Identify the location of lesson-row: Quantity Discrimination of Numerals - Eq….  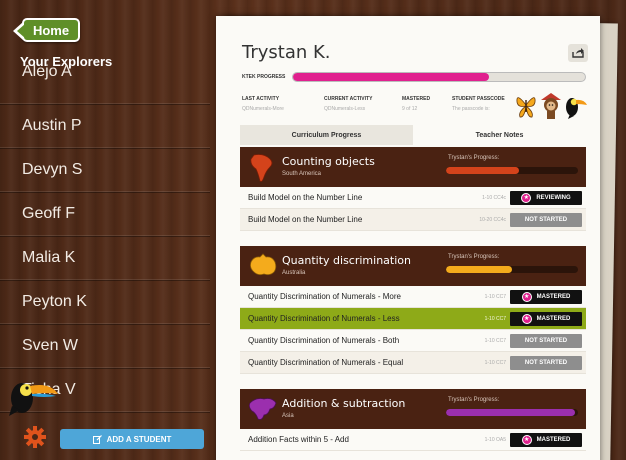
(413, 363).